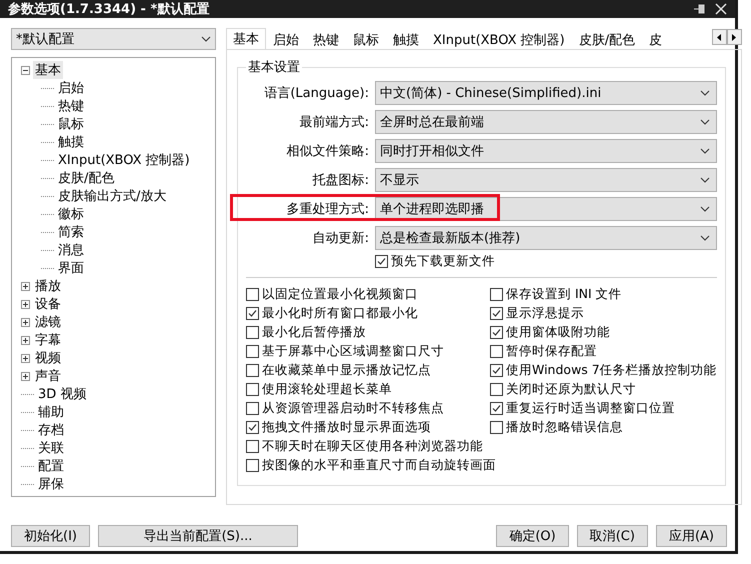 Image resolution: width=751 pixels, height=564 pixels. Describe the element at coordinates (545, 313) in the screenshot. I see `checkbox-label: 显示浮悬提示` at that location.